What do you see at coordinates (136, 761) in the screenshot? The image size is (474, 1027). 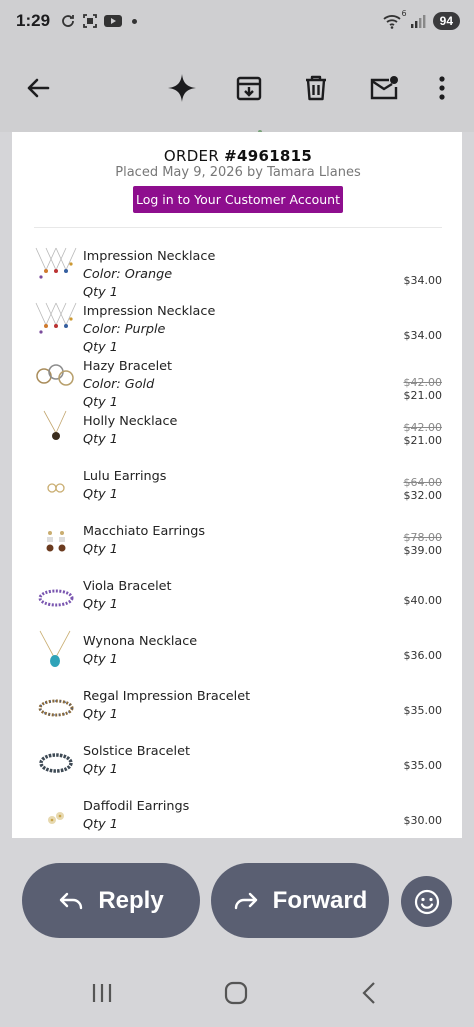 I see `item-info: Solstice Bracelet Qty 1` at bounding box center [136, 761].